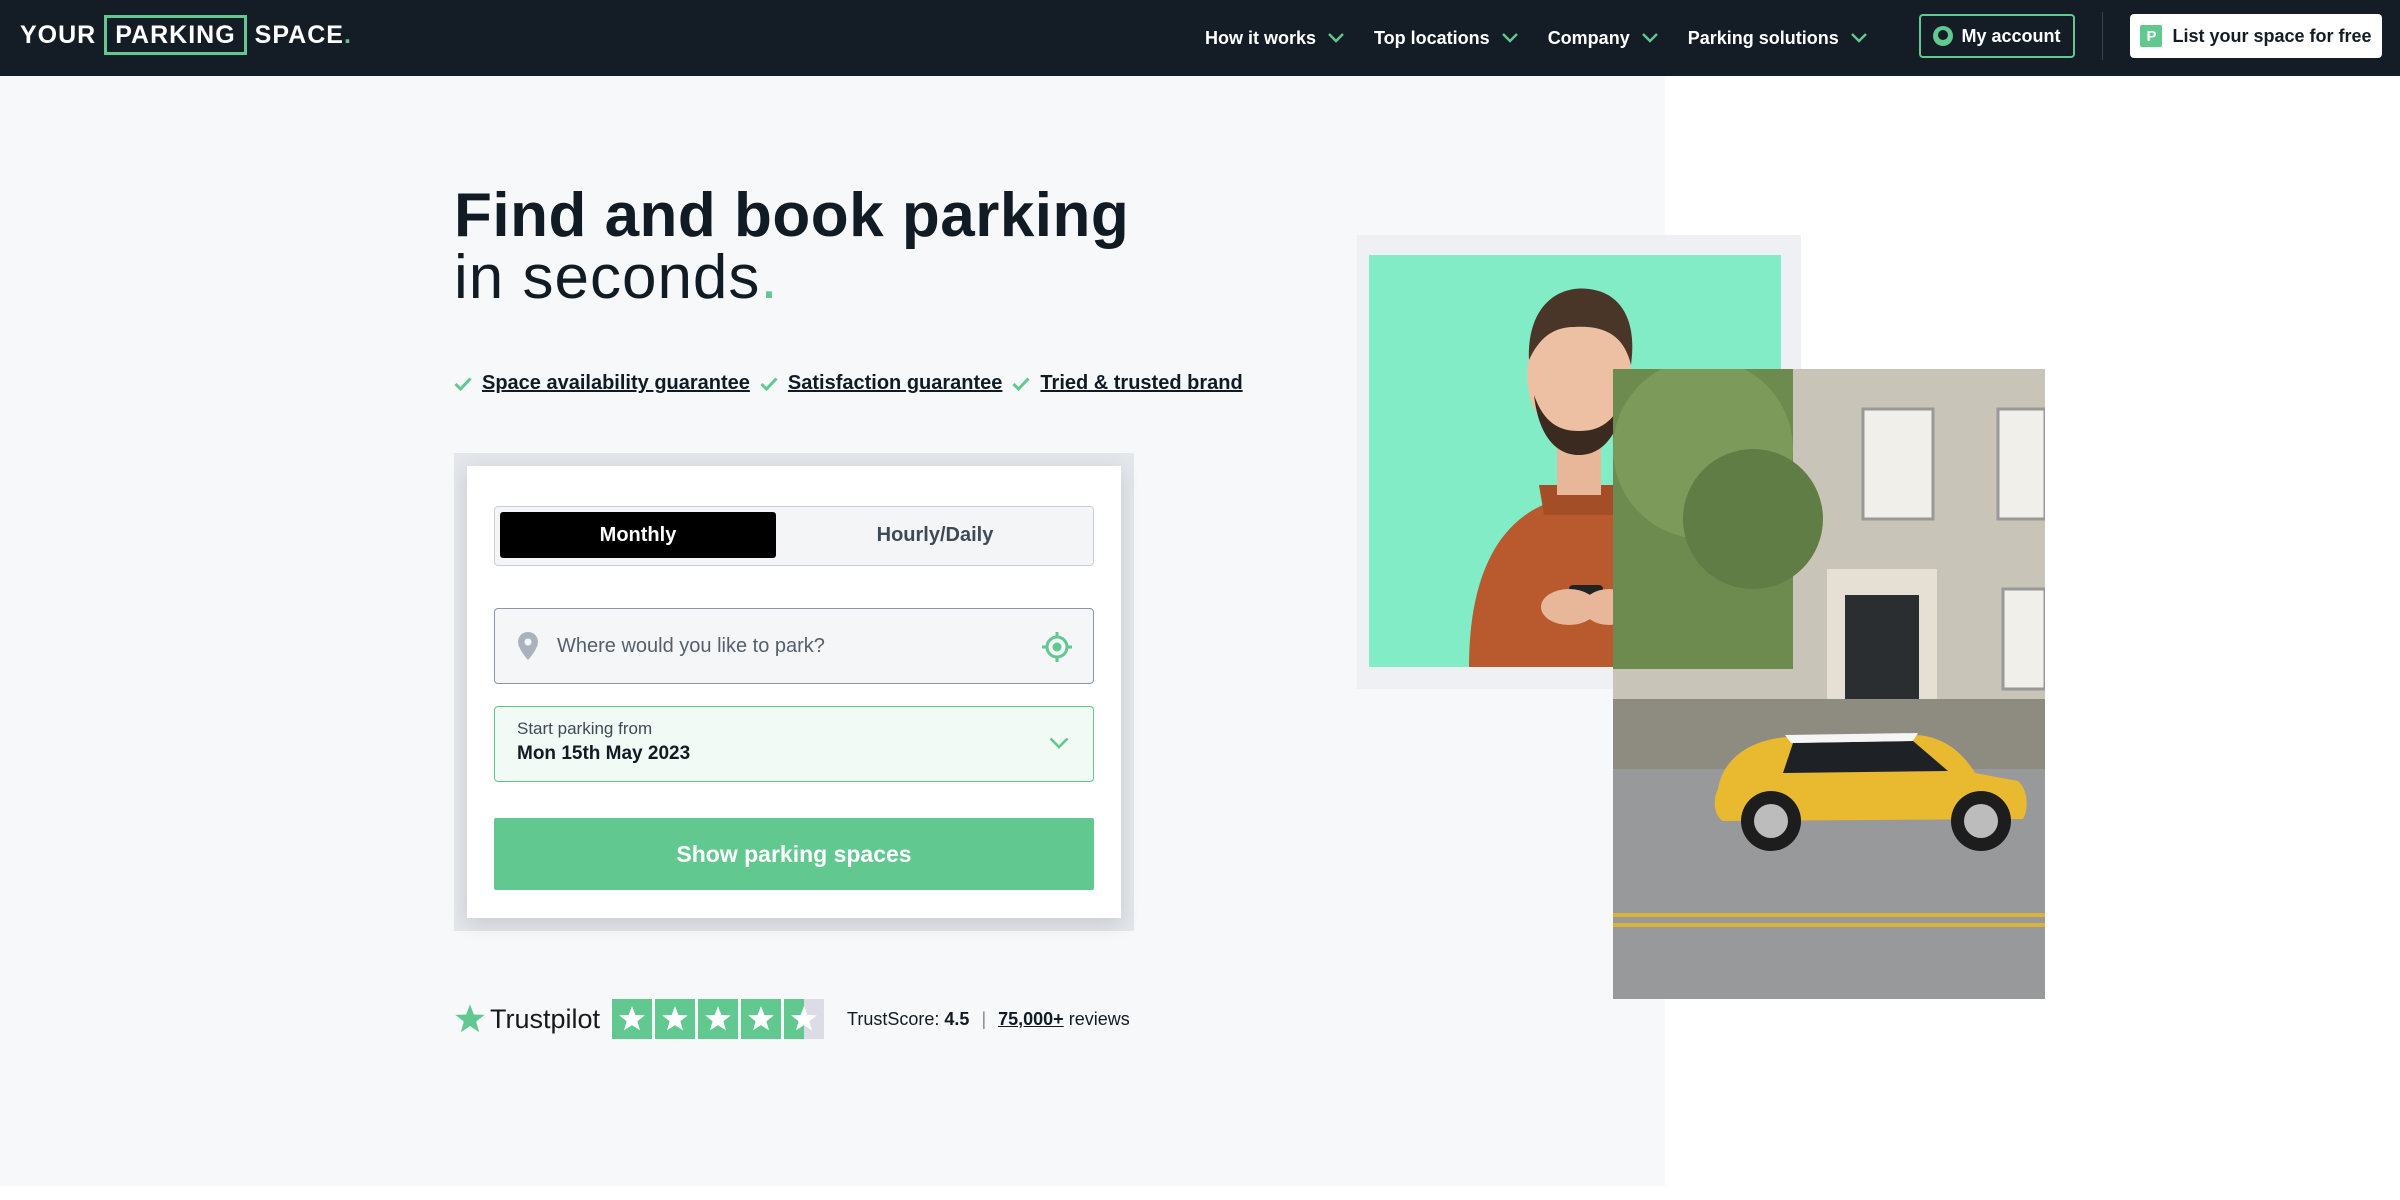 The image size is (2400, 1200). I want to click on location-input, so click(792, 646).